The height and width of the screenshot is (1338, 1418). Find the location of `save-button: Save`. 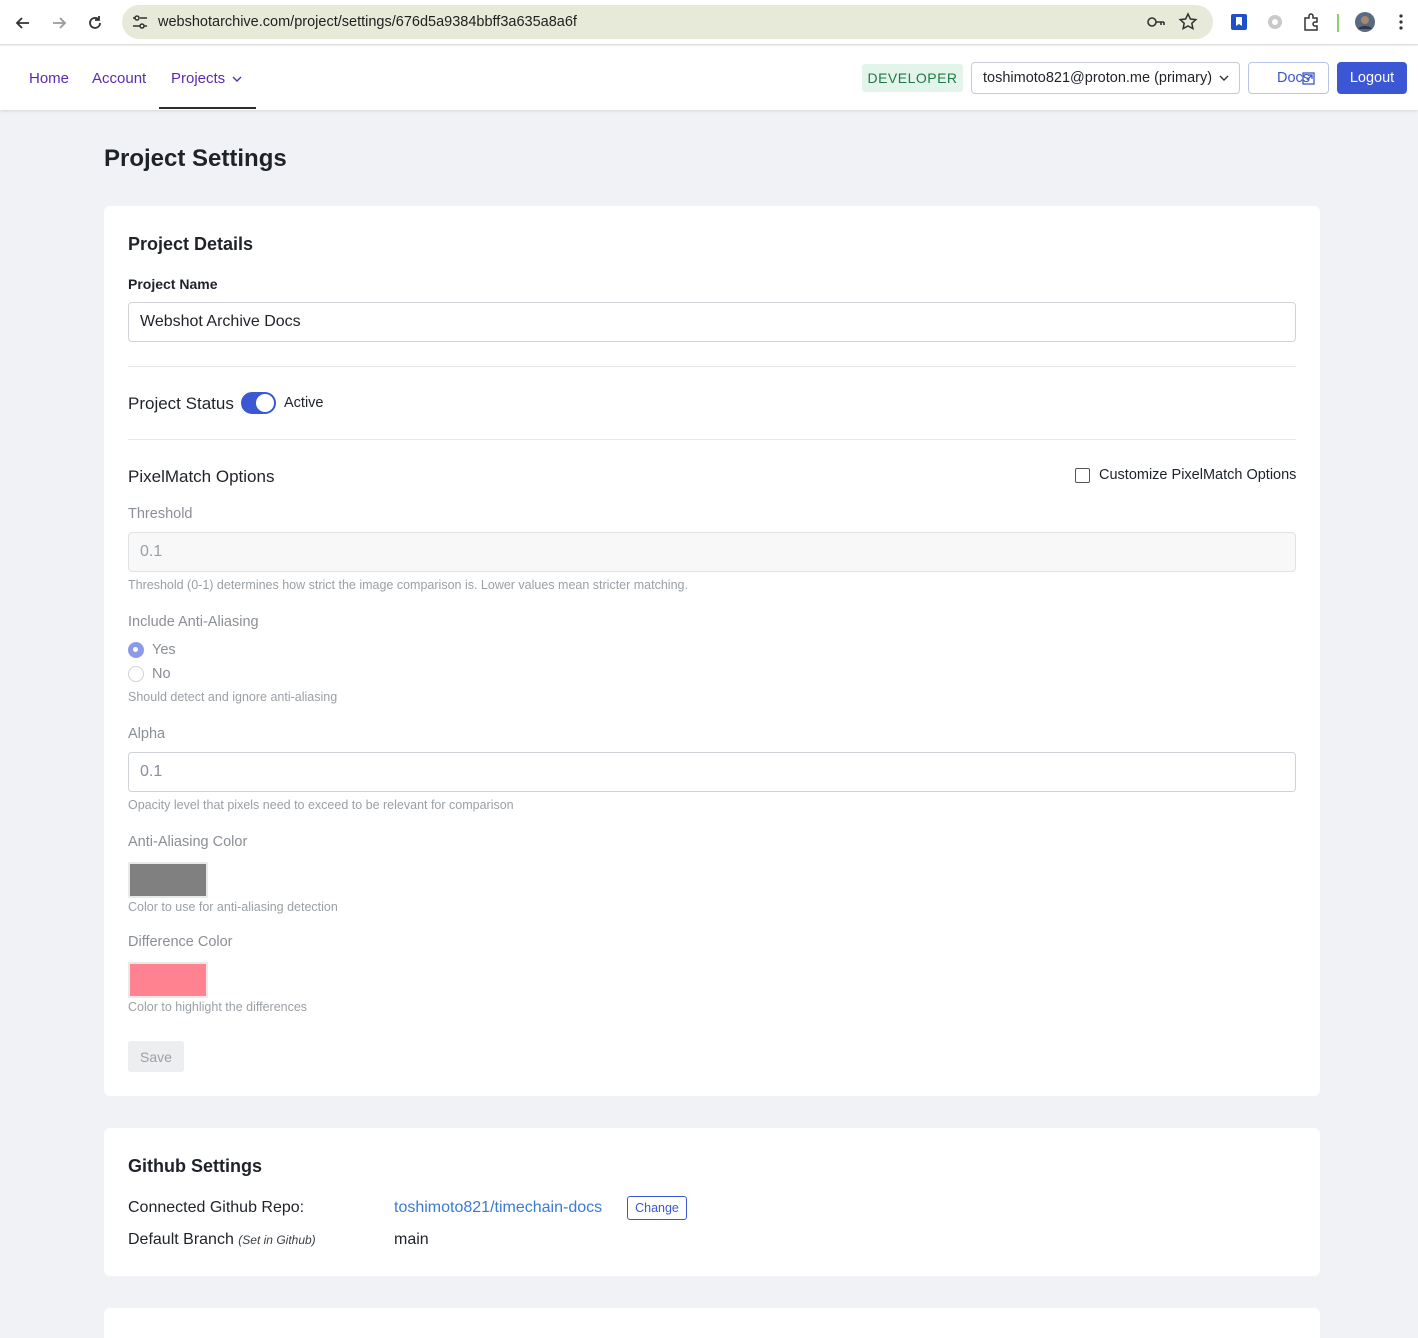

save-button: Save is located at coordinates (156, 1056).